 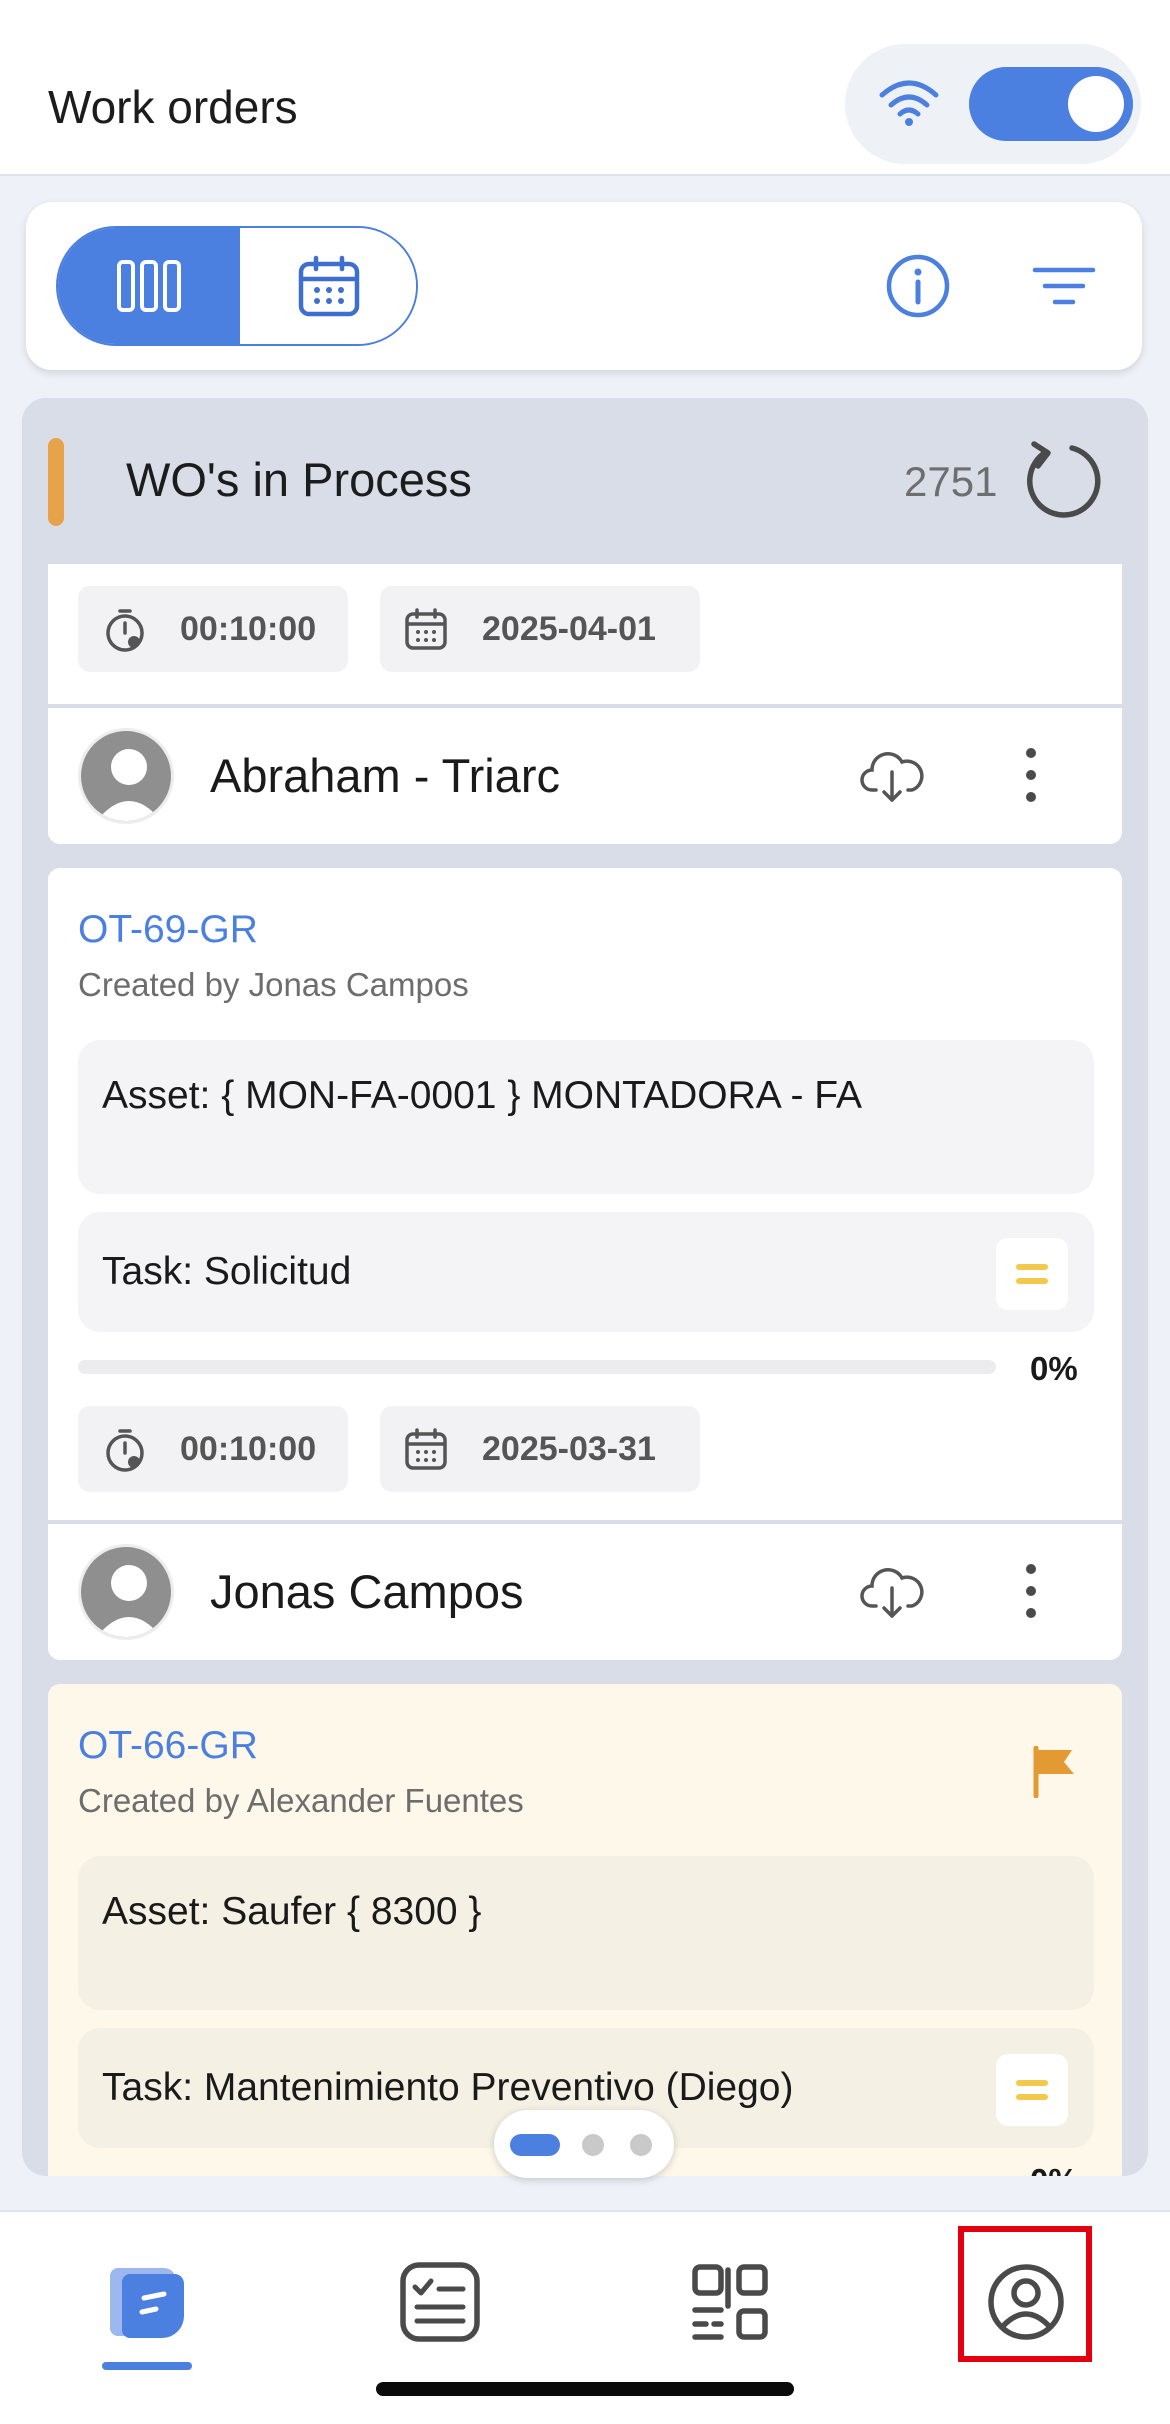 I want to click on column-count: 2751, so click(x=951, y=481).